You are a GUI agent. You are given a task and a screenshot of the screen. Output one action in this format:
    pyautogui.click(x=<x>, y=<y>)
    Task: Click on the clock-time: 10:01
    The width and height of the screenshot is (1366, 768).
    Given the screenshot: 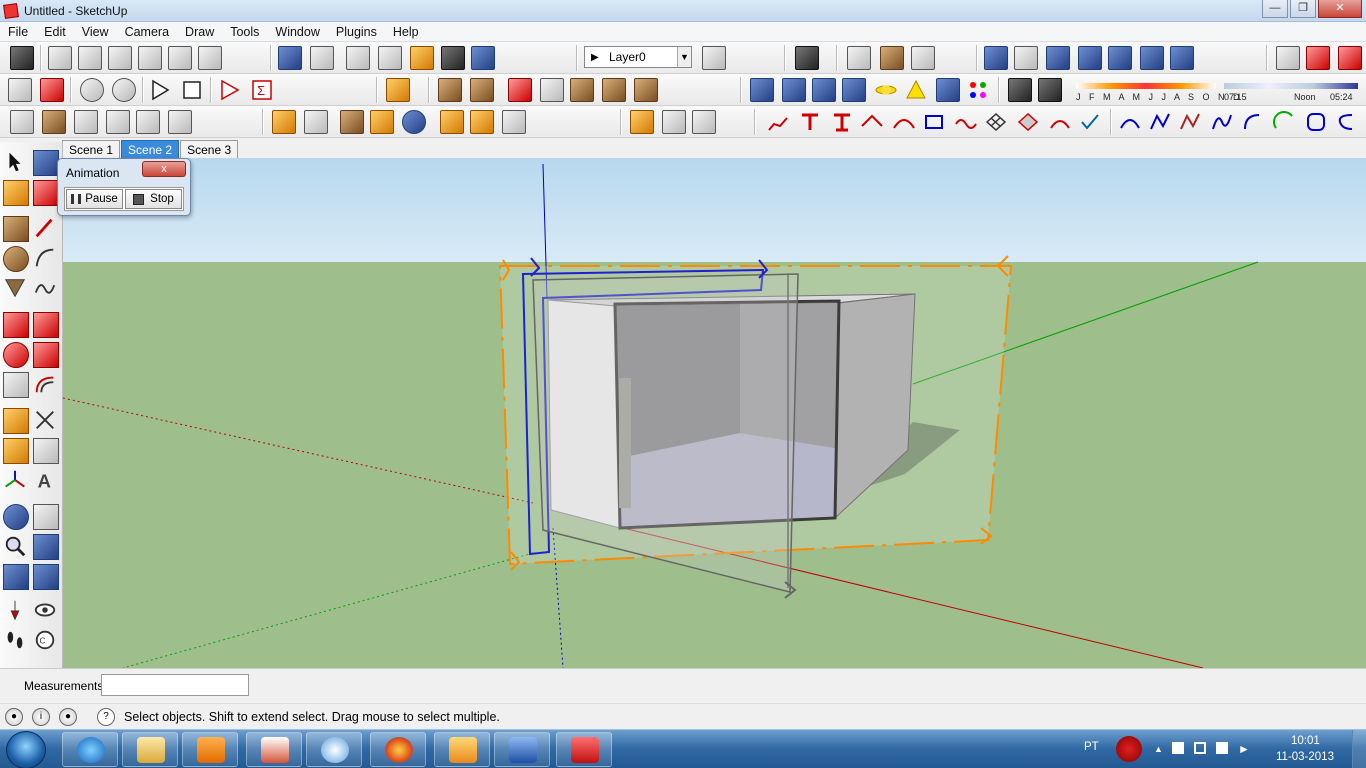 What is the action you would take?
    pyautogui.click(x=1305, y=741)
    